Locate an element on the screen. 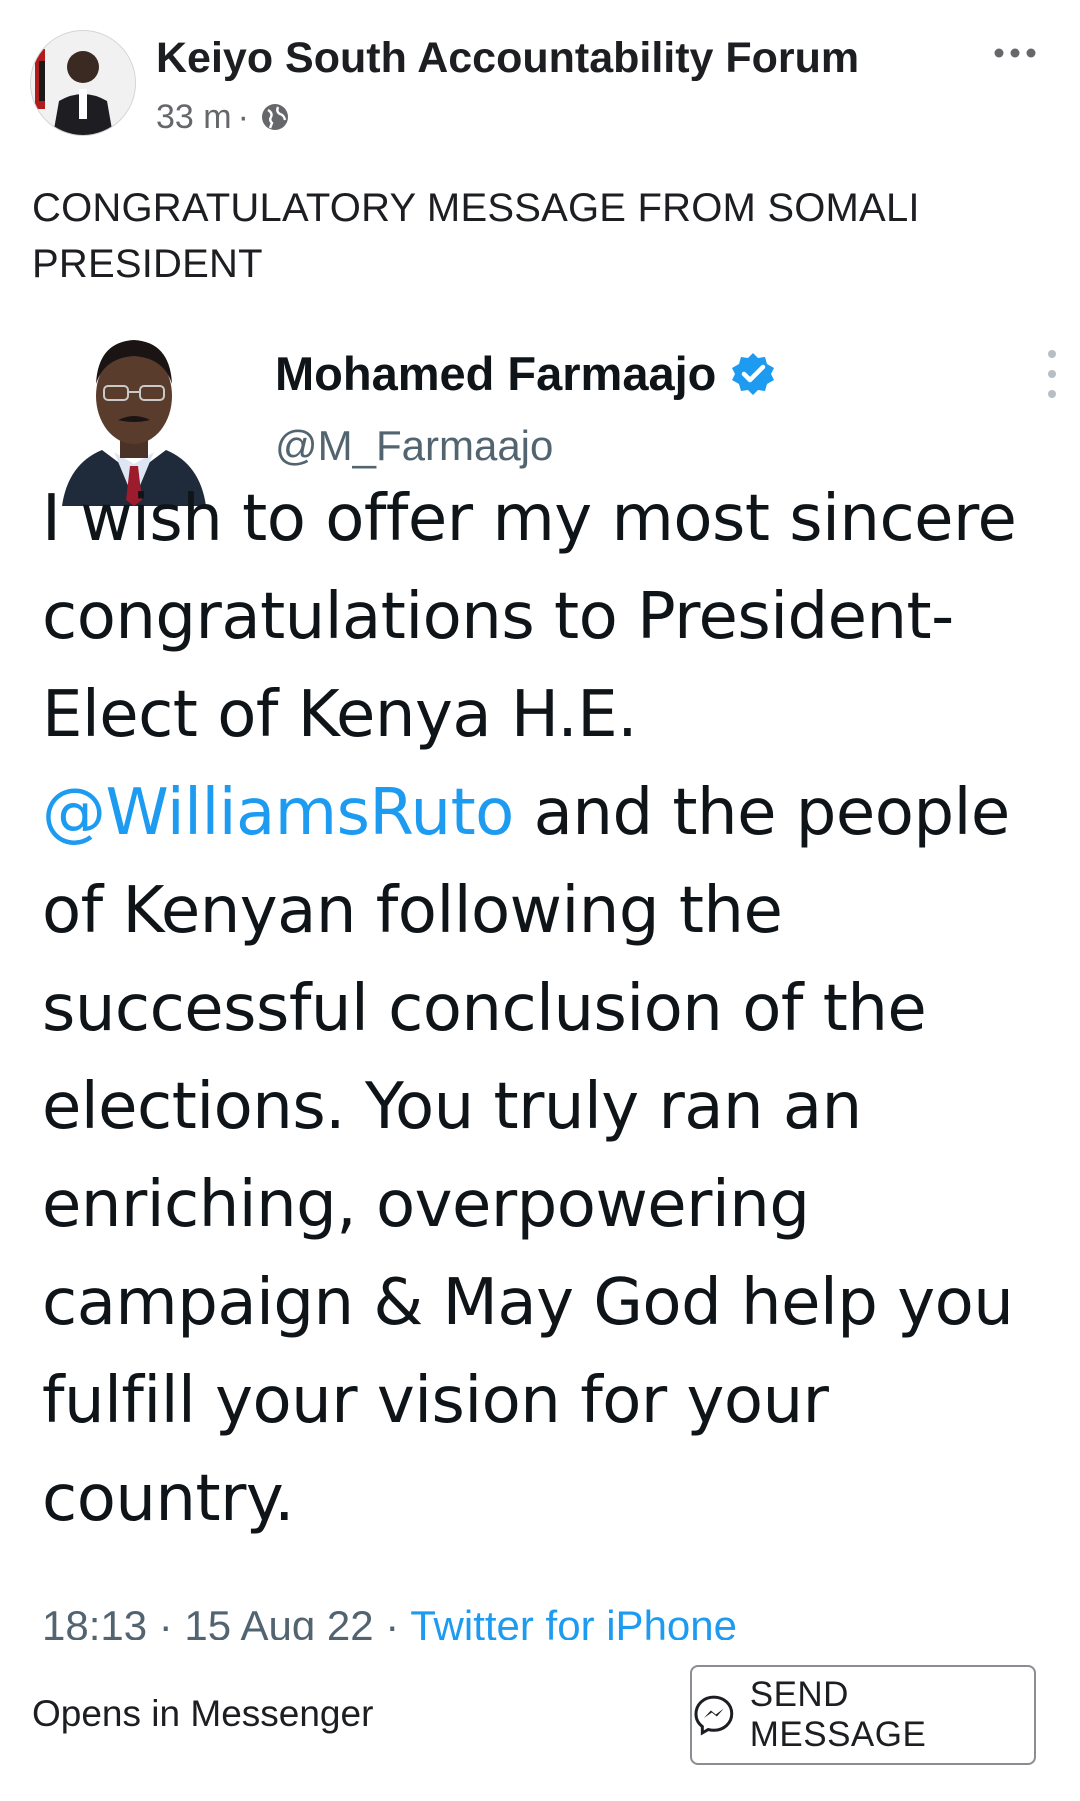 The height and width of the screenshot is (1801, 1080). page-avatar is located at coordinates (83, 83).